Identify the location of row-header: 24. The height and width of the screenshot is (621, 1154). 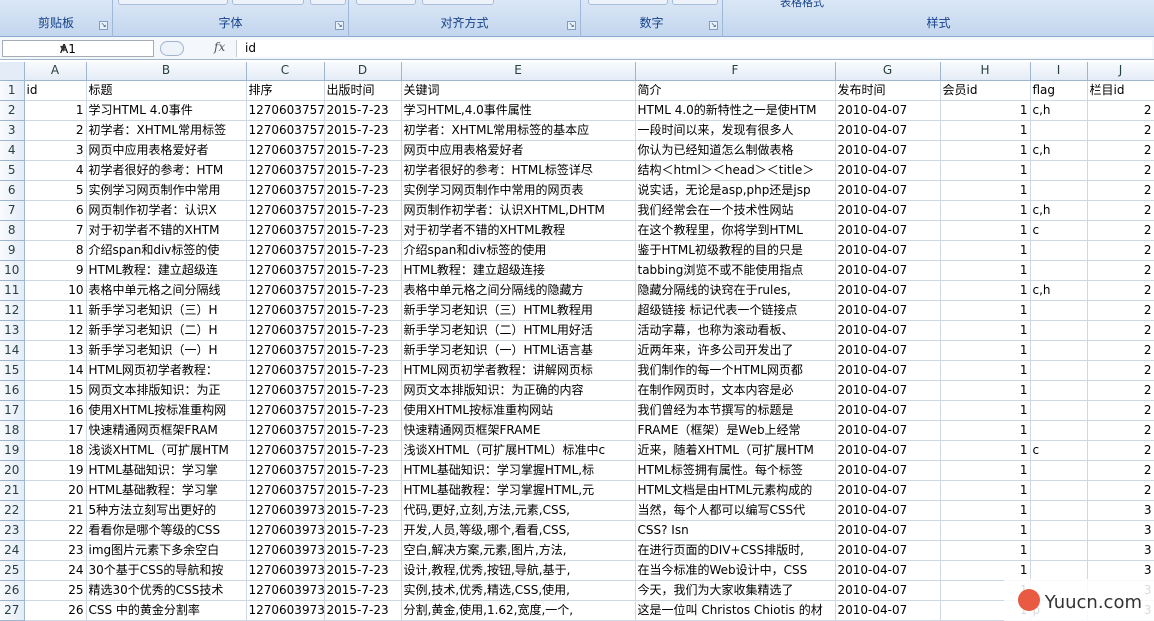
(12, 550).